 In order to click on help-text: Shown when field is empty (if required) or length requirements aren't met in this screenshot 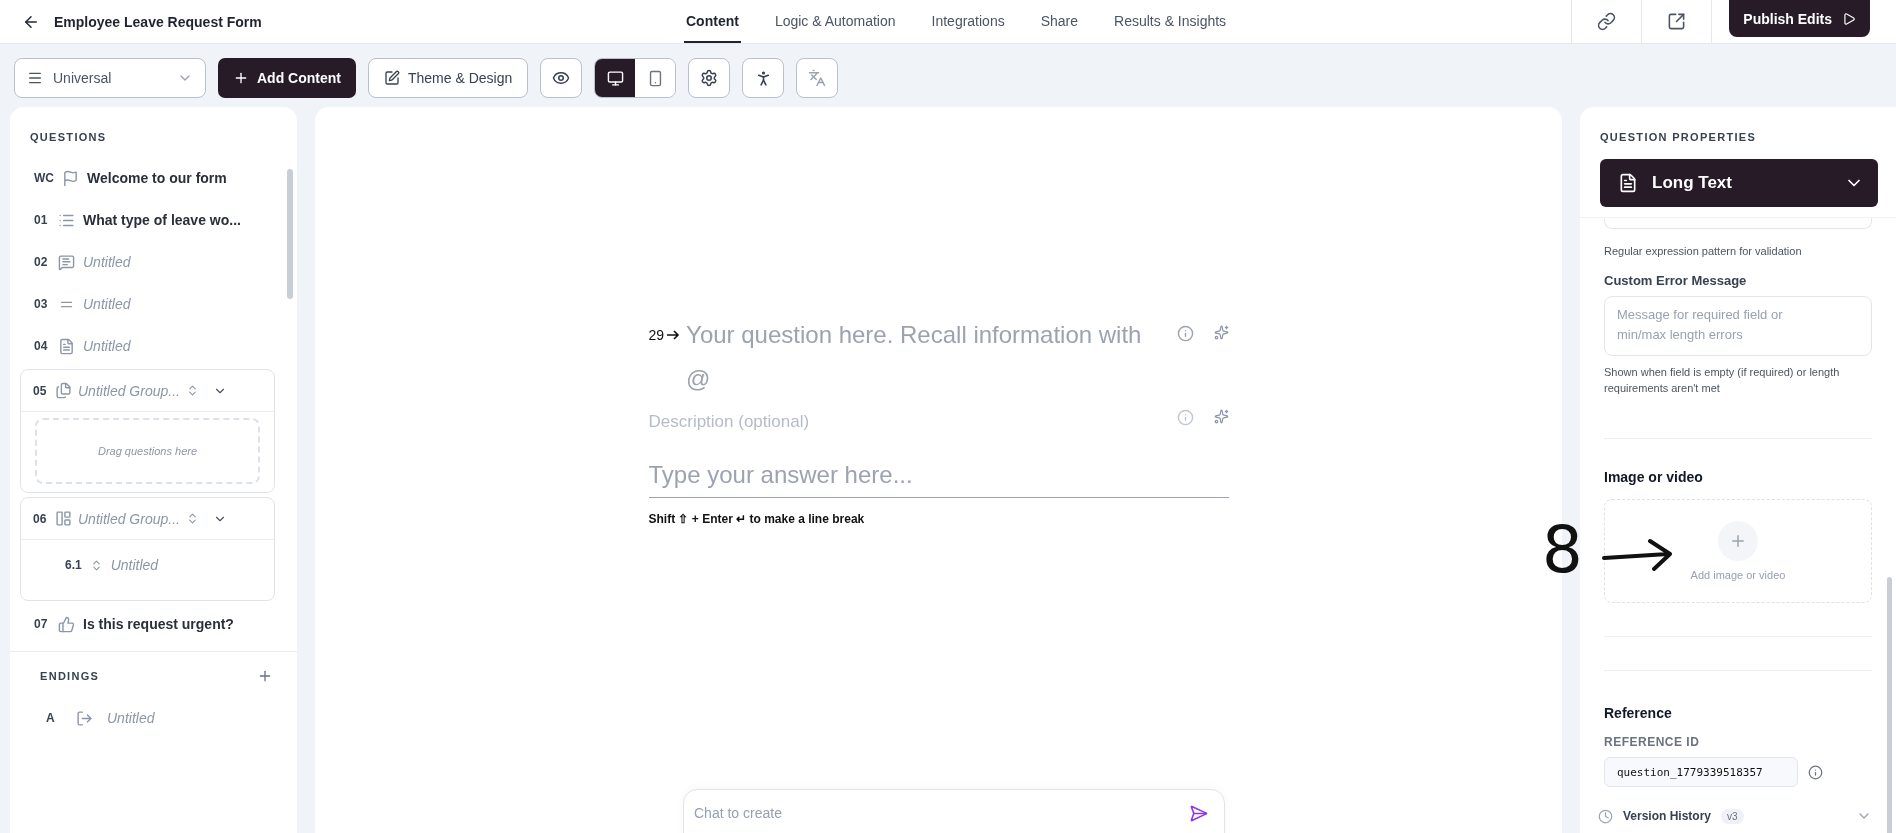, I will do `click(1722, 380)`.